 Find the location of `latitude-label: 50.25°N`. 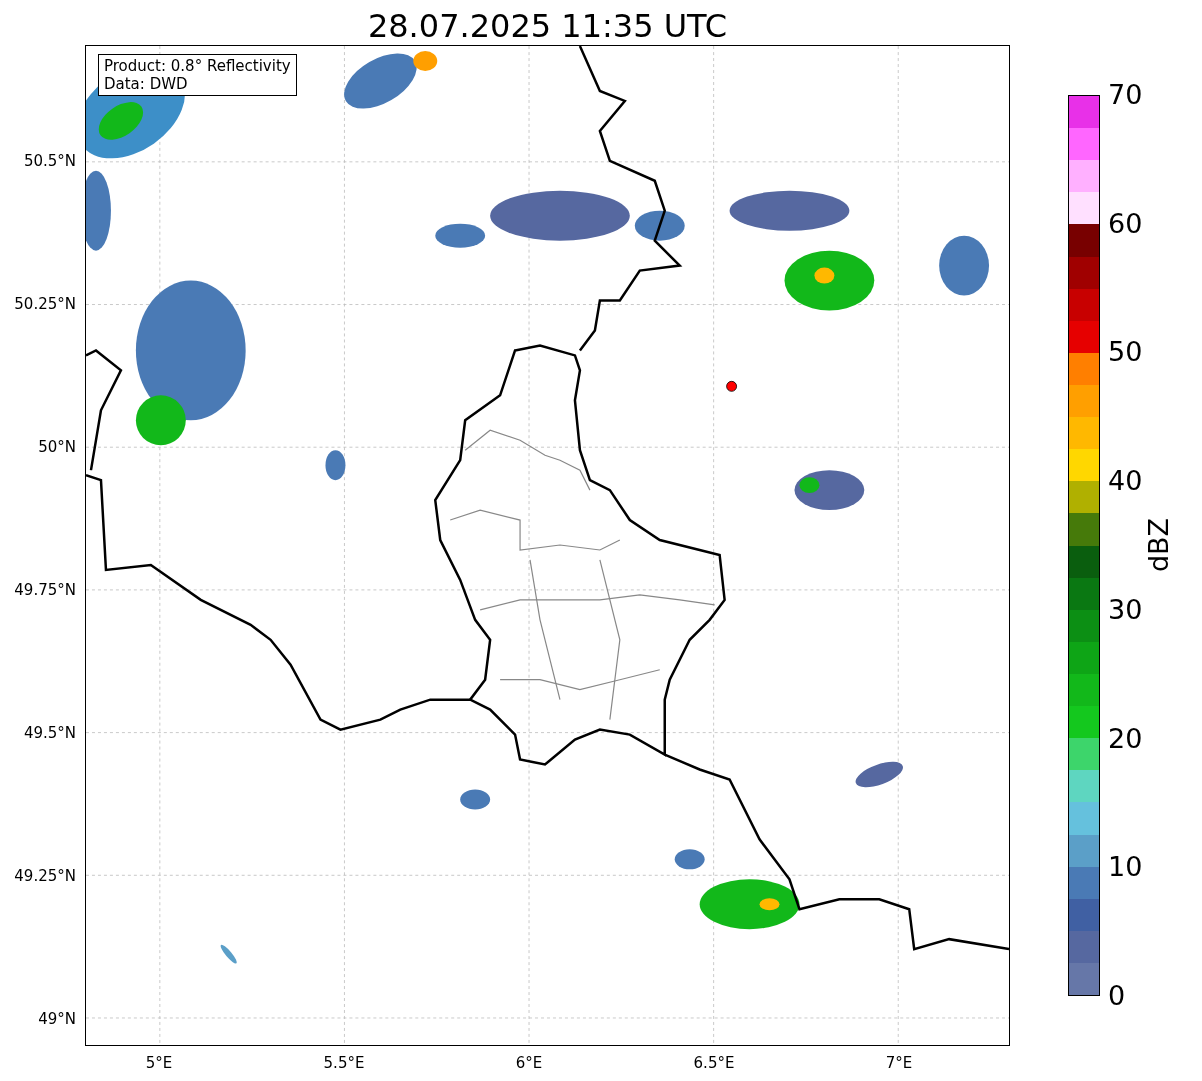

latitude-label: 50.25°N is located at coordinates (45, 304).